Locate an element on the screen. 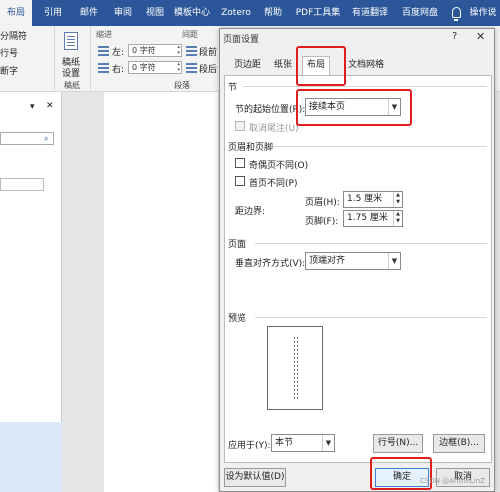 This screenshot has height=492, width=500. footer-distance-input: 1.75 厘米 ▲ ▼ is located at coordinates (373, 218).